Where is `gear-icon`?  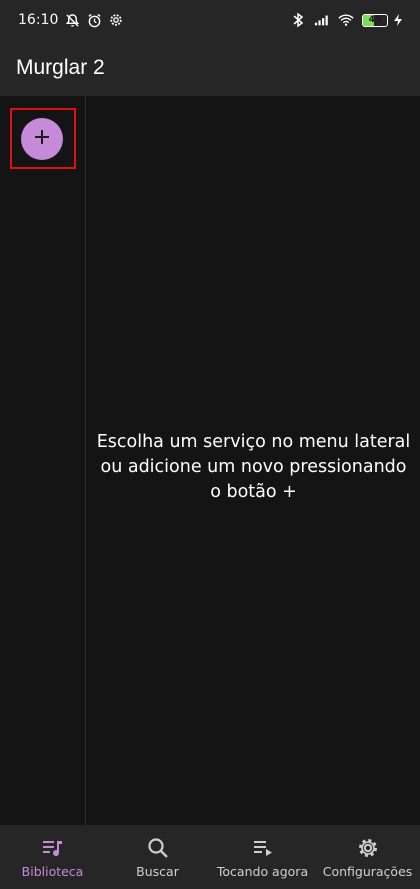 gear-icon is located at coordinates (368, 848).